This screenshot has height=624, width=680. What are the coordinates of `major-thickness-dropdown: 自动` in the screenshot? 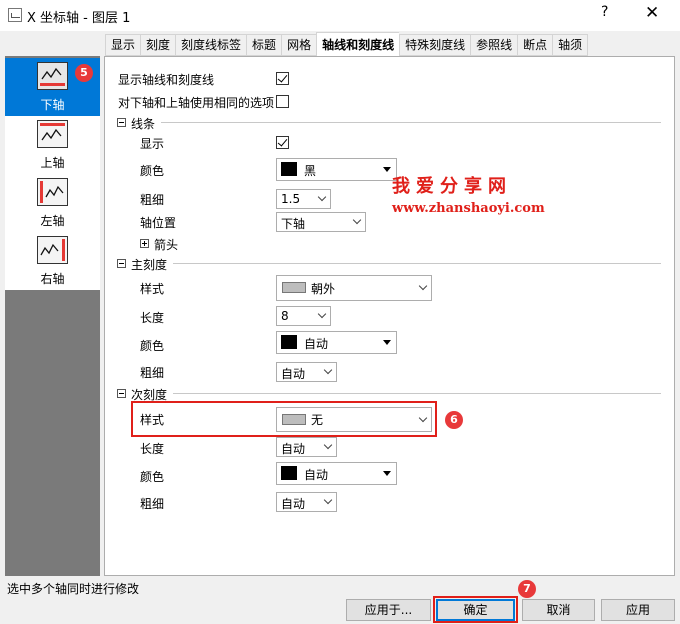 It's located at (306, 372).